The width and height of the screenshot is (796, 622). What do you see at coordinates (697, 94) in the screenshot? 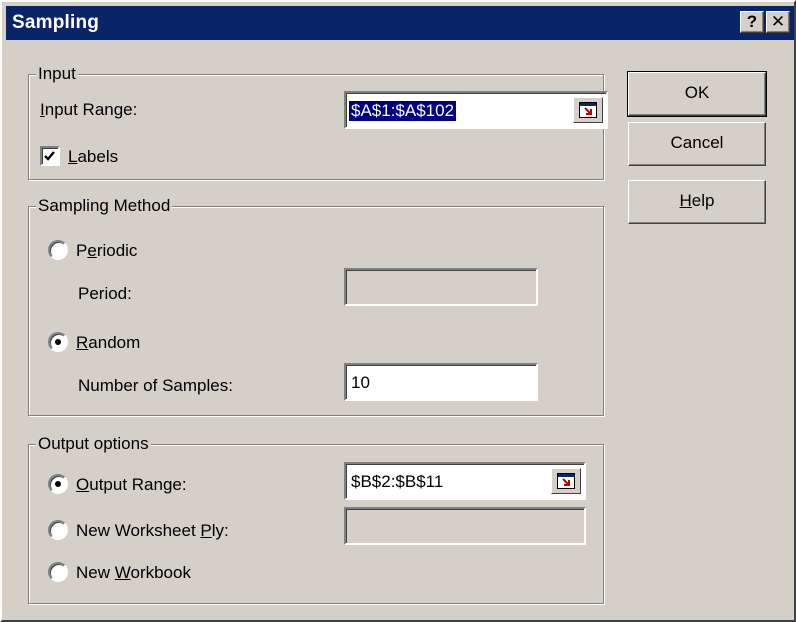
I see `ok-button: OK` at bounding box center [697, 94].